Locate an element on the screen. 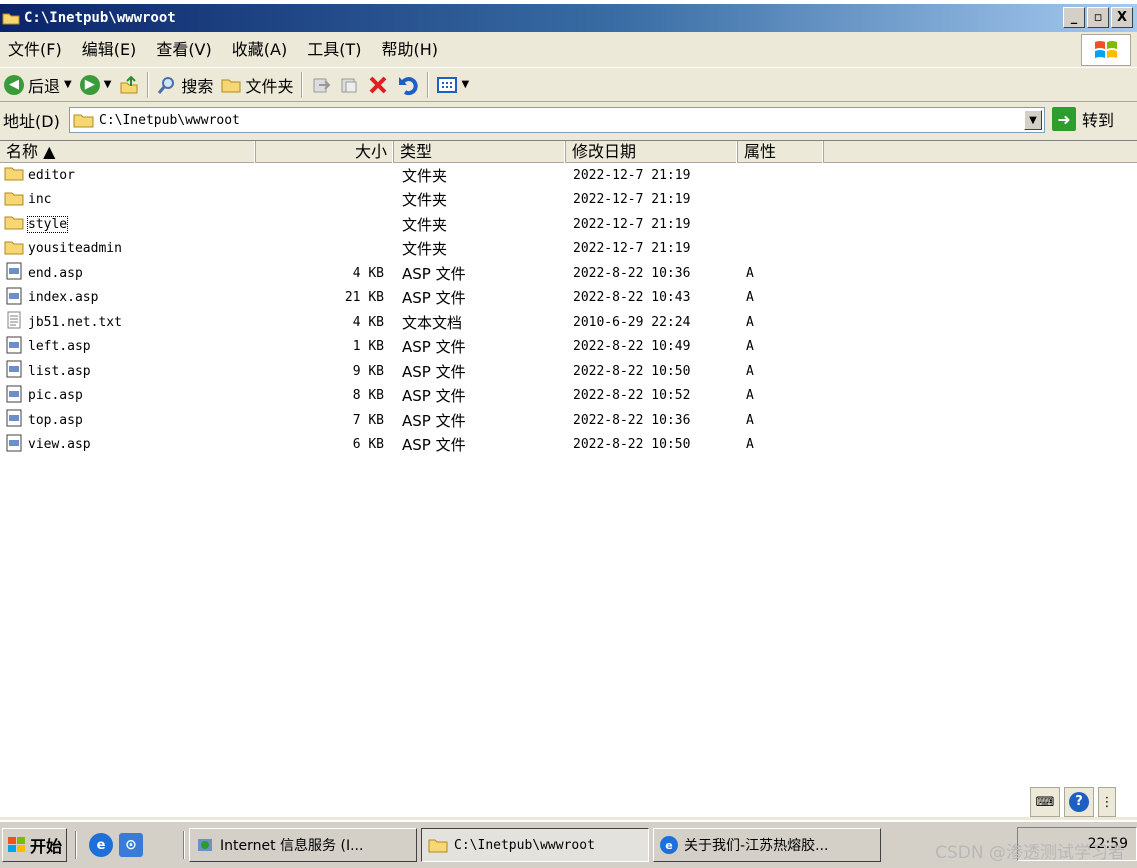 The image size is (1137, 868). file-name-cell: pic.asp is located at coordinates (43, 396).